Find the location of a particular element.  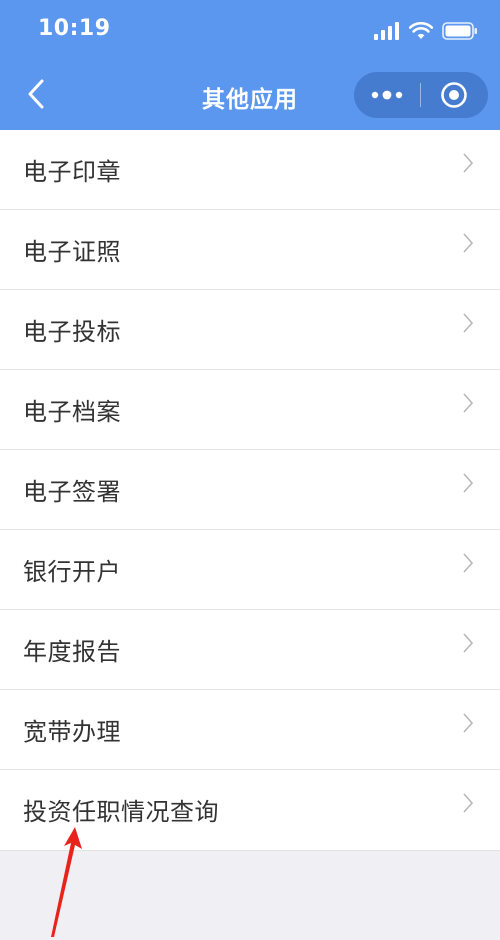

list-item-label: 宽带办理 is located at coordinates (72, 732).